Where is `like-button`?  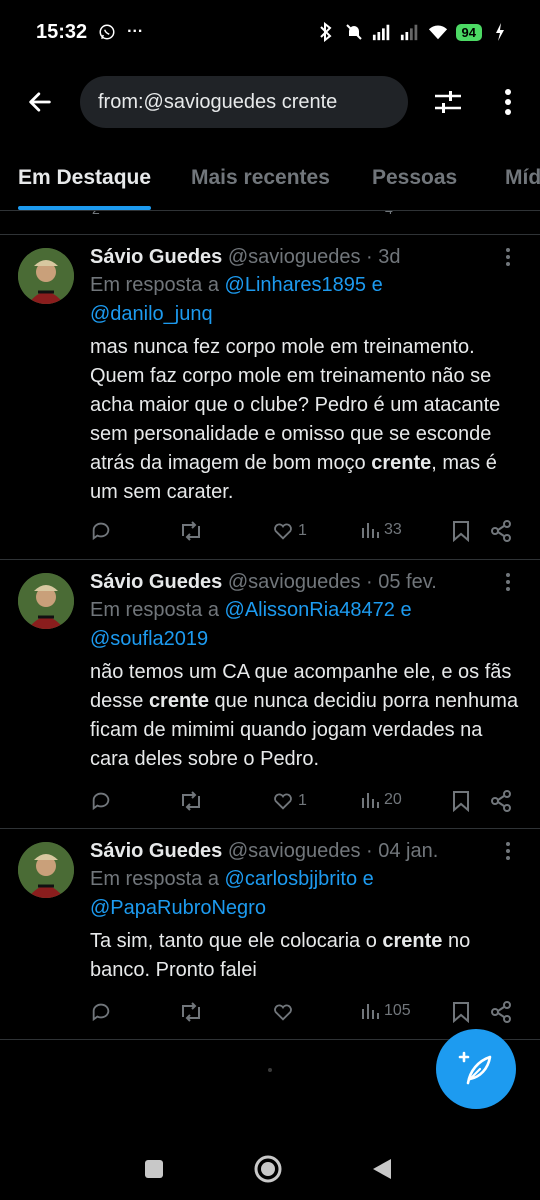
like-button is located at coordinates (285, 1012).